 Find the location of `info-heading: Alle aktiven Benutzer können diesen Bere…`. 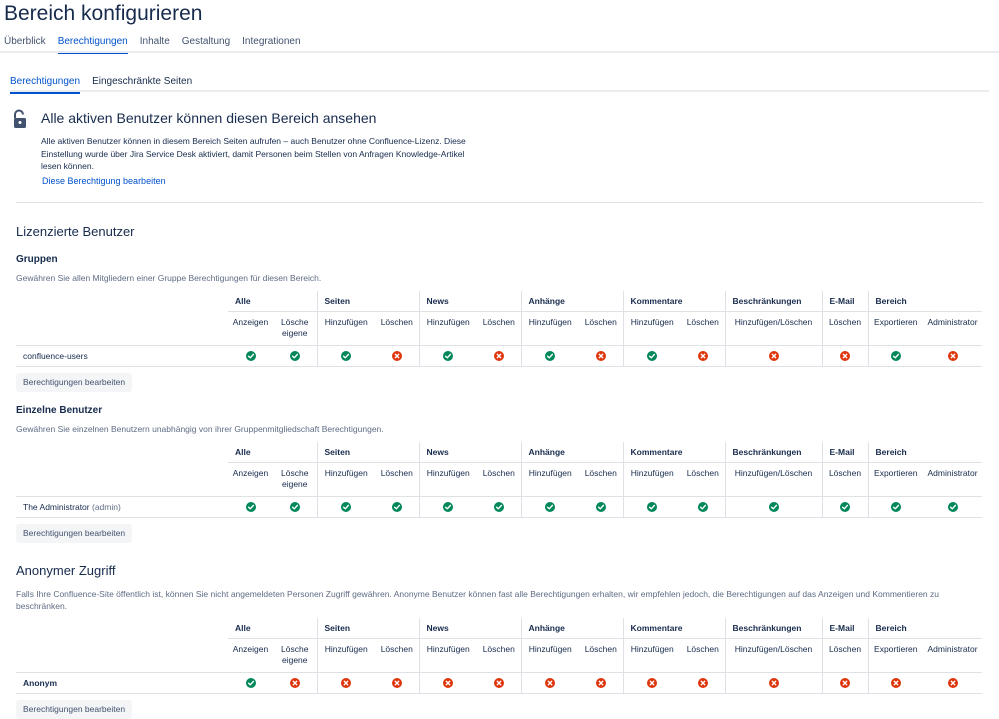

info-heading: Alle aktiven Benutzer können diesen Bere… is located at coordinates (209, 118).